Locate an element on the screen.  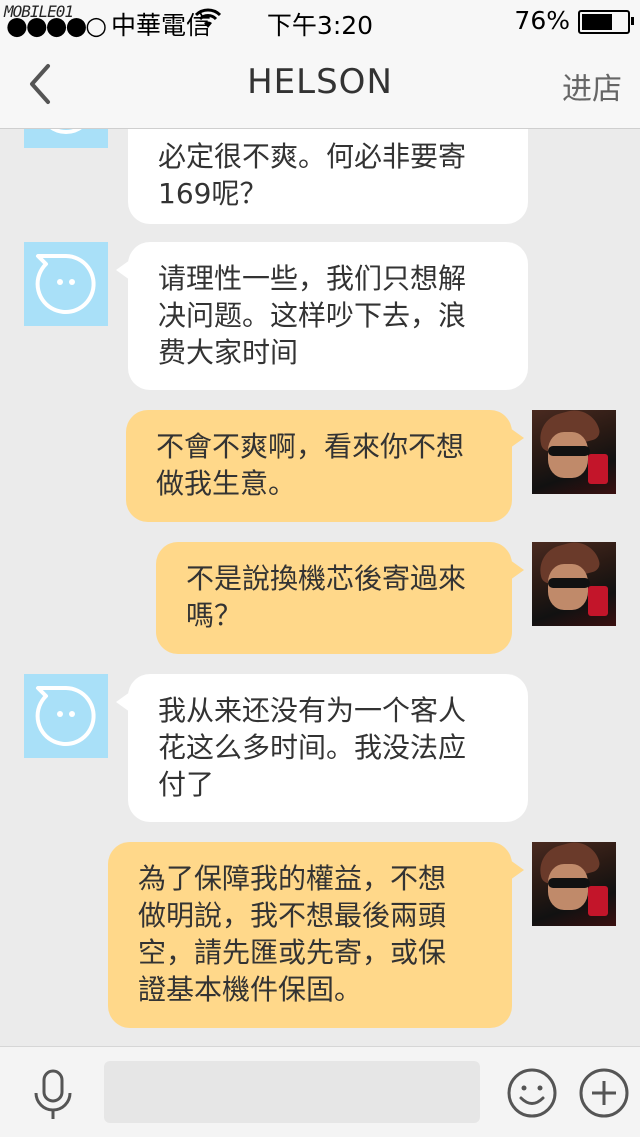
chat-title: HELSON is located at coordinates (320, 82).